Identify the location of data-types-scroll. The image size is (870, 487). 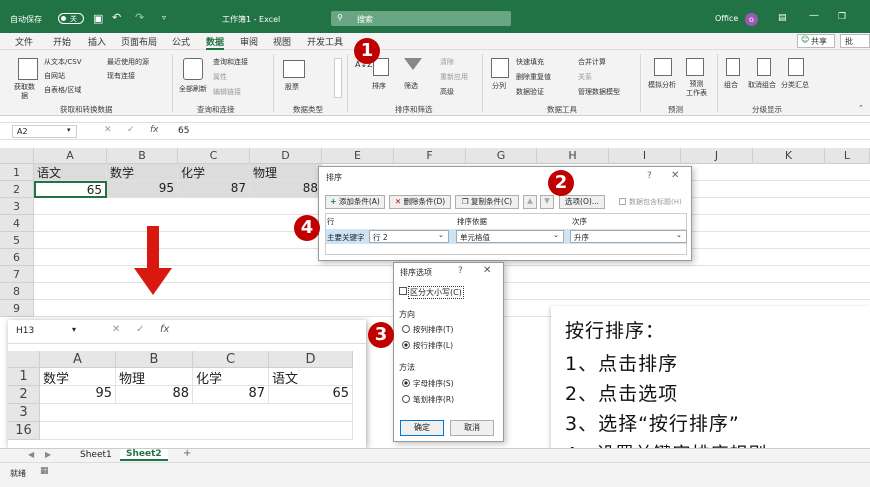
(338, 78).